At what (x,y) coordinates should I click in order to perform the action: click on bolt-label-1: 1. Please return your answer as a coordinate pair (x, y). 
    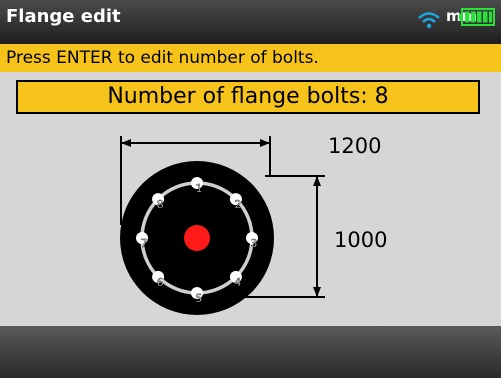
    Looking at the image, I should click on (199, 188).